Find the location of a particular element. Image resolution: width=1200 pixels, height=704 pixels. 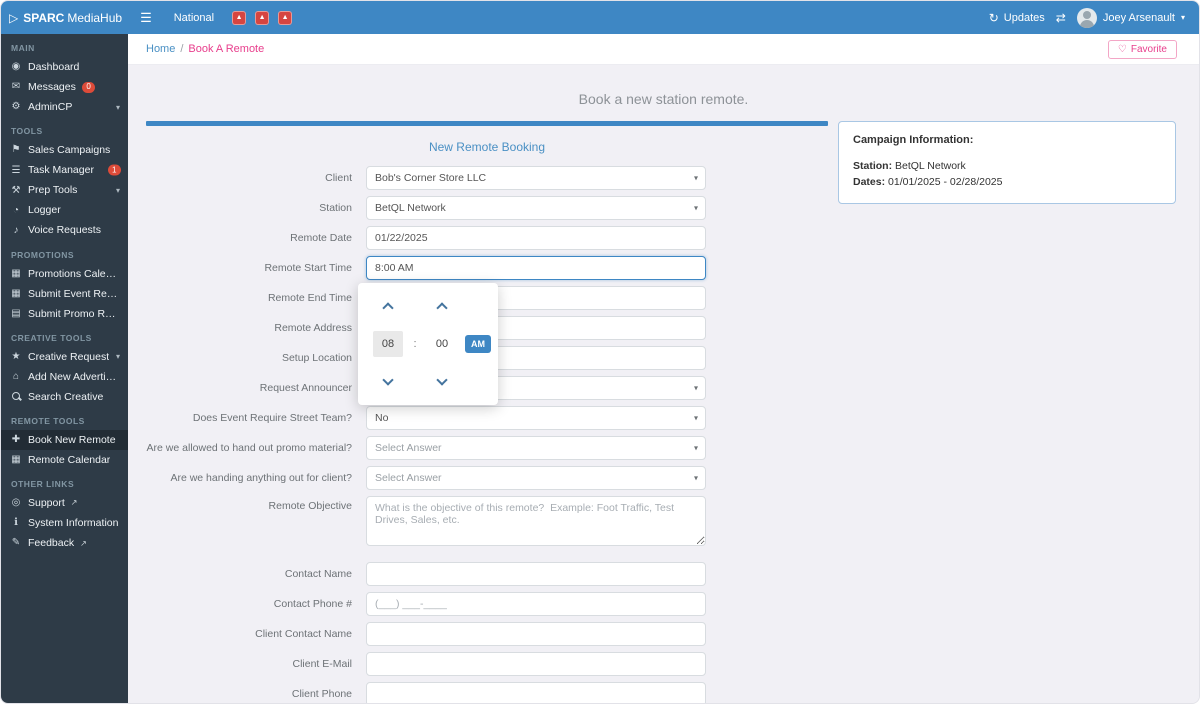

hour-decrement-button is located at coordinates (388, 380).